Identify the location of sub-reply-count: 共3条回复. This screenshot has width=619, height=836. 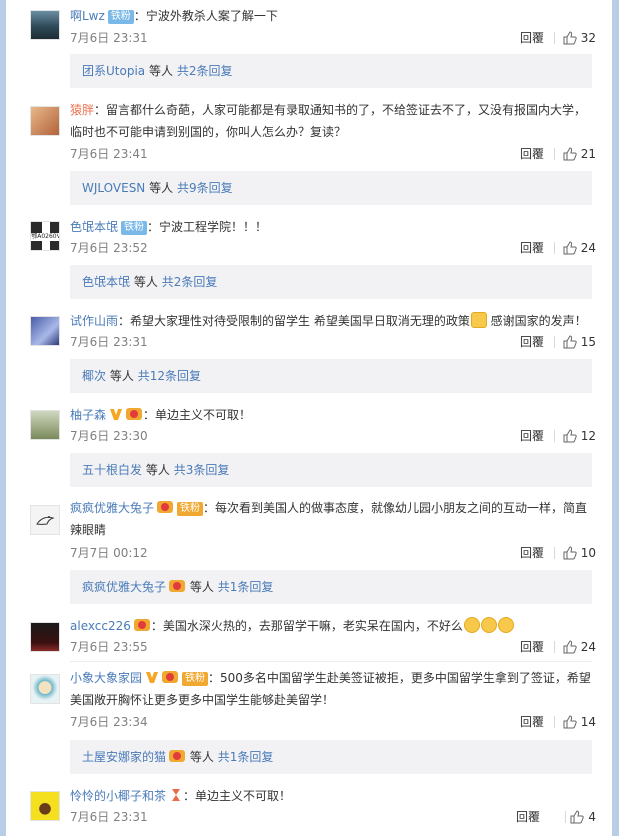
(202, 470).